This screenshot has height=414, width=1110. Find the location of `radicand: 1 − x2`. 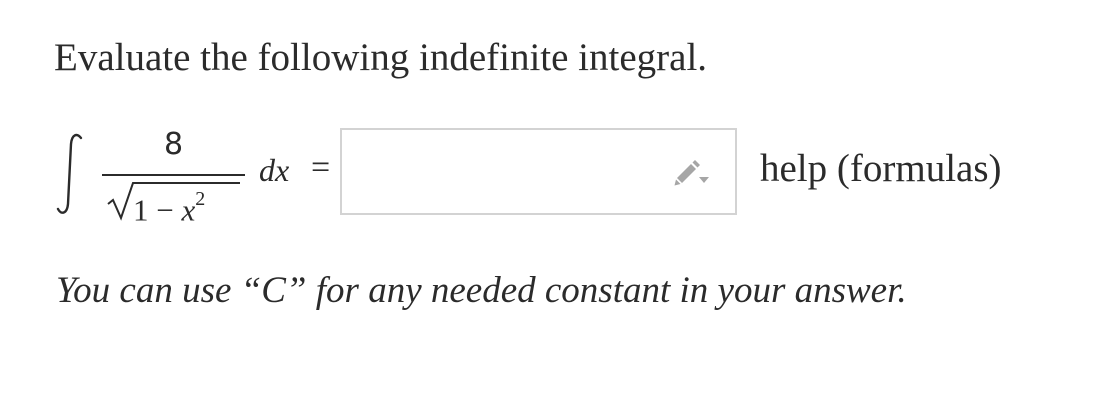

radicand: 1 − x2 is located at coordinates (169, 206).